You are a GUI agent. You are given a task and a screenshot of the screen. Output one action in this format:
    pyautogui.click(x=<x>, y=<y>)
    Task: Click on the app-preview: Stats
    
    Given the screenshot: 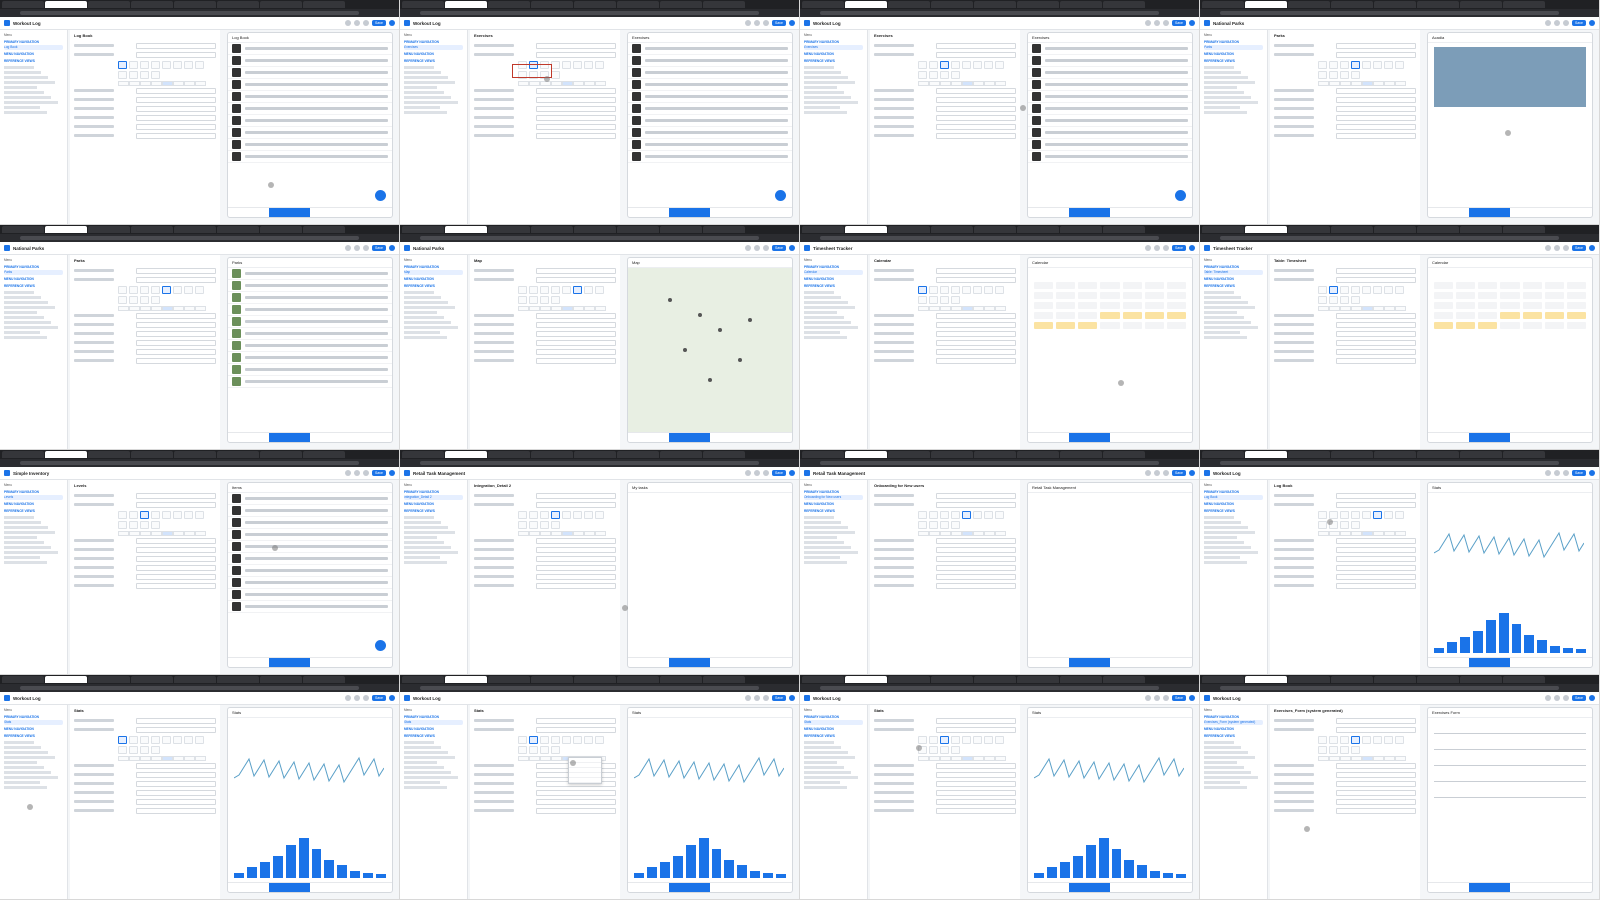 What is the action you would take?
    pyautogui.click(x=1510, y=575)
    